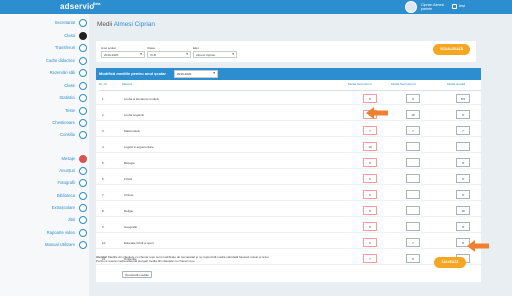  What do you see at coordinates (215, 54) in the screenshot?
I see `student-select: Almesi Ciprian` at bounding box center [215, 54].